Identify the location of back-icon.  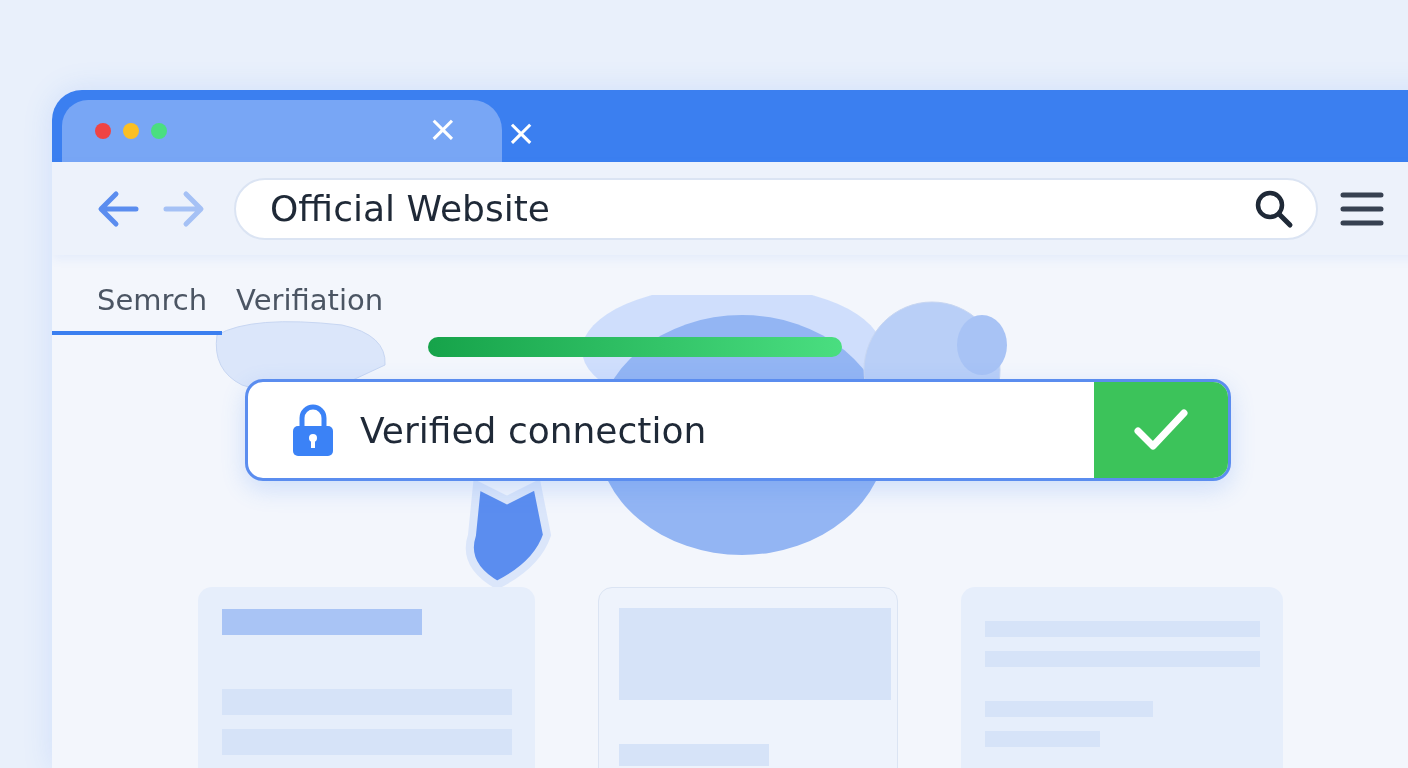
(118, 208).